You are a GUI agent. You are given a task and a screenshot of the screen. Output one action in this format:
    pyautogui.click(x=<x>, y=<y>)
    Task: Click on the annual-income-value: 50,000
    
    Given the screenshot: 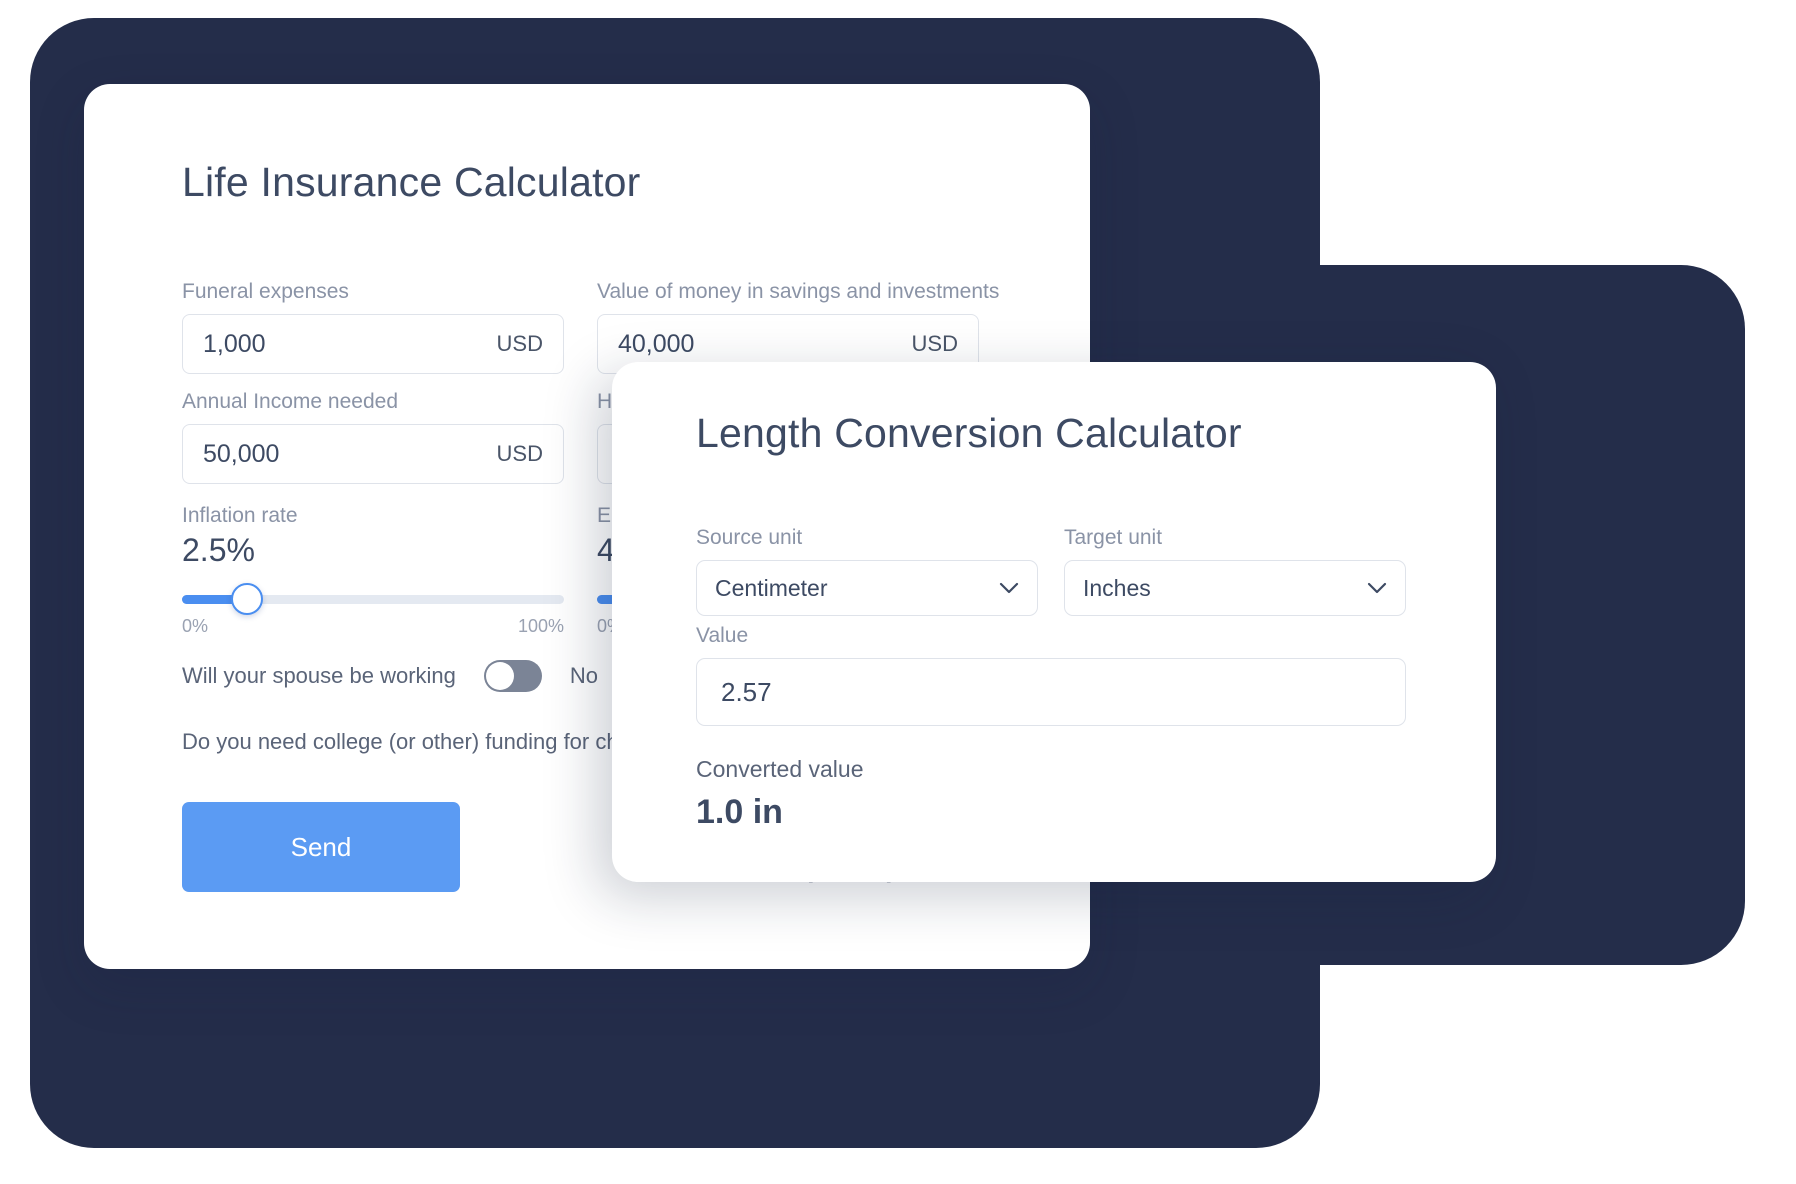 What is the action you would take?
    pyautogui.click(x=241, y=453)
    